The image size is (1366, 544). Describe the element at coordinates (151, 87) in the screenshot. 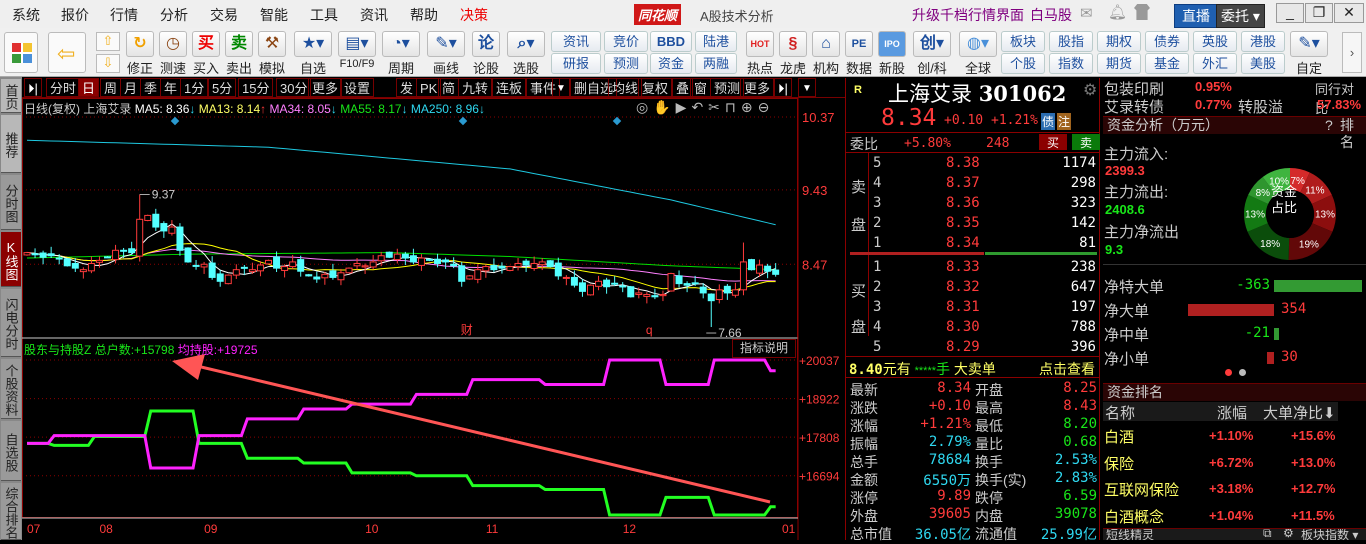

I see `tab-period: 季` at that location.